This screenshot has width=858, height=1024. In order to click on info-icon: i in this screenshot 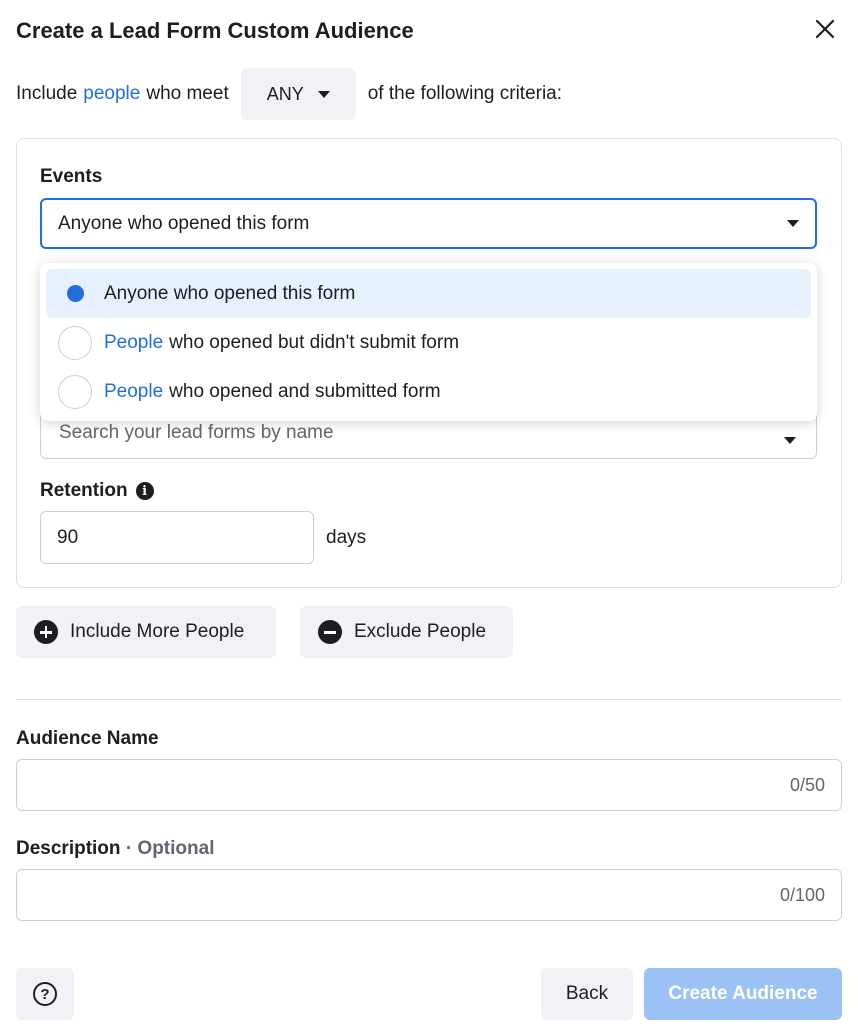, I will do `click(144, 491)`.